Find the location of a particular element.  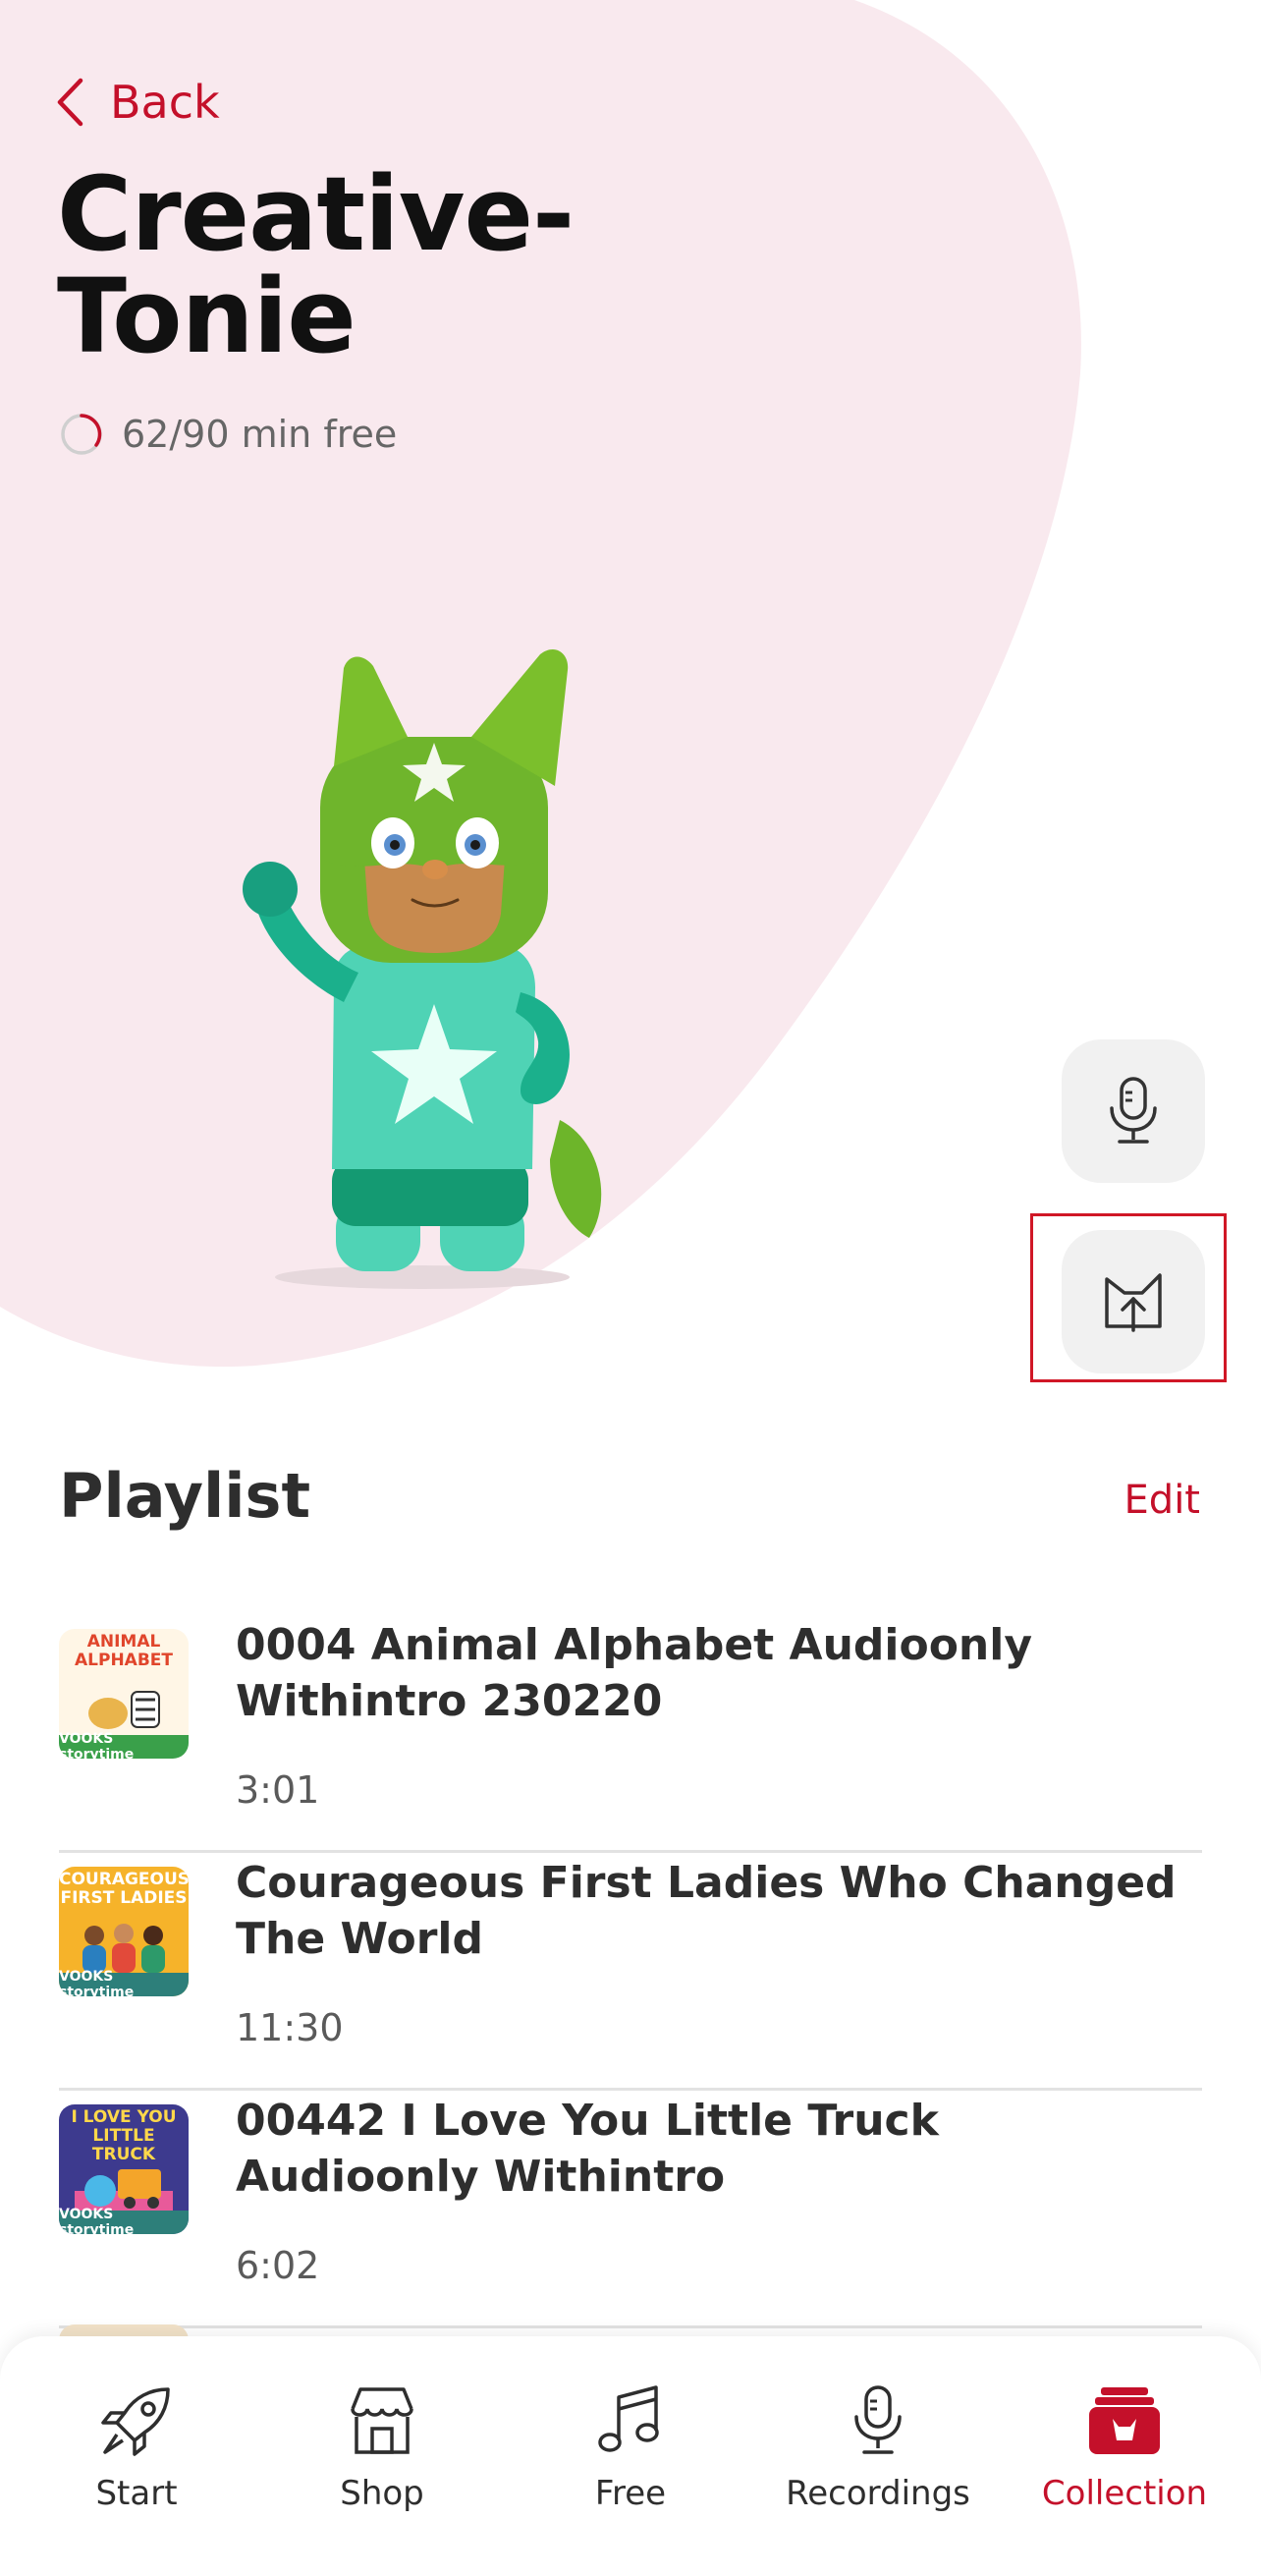

tab-free: Free is located at coordinates (630, 2457).